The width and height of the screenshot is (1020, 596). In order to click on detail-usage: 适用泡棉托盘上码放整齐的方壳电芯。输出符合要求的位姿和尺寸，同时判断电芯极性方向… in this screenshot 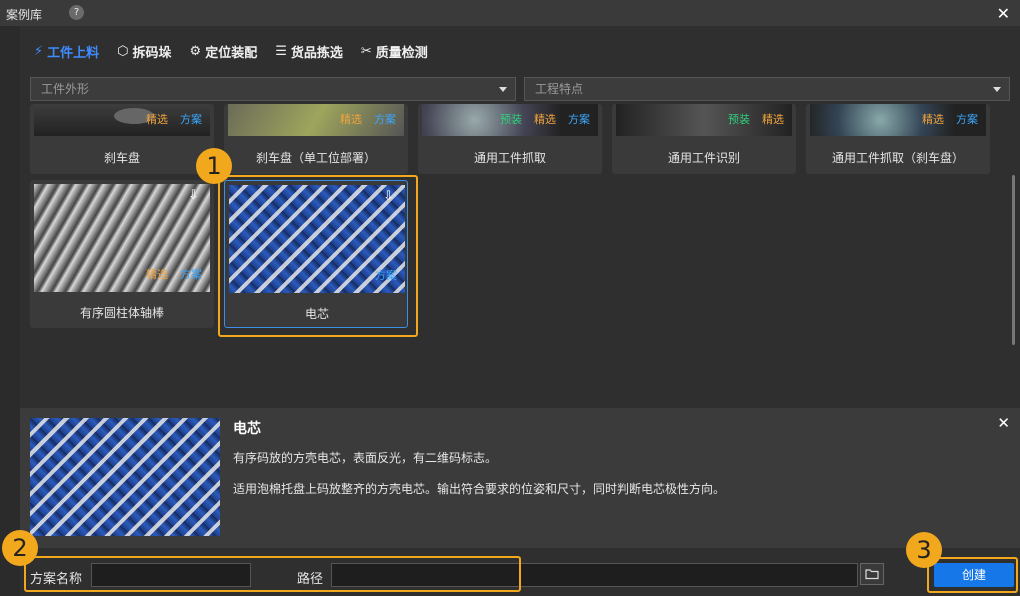, I will do `click(479, 489)`.